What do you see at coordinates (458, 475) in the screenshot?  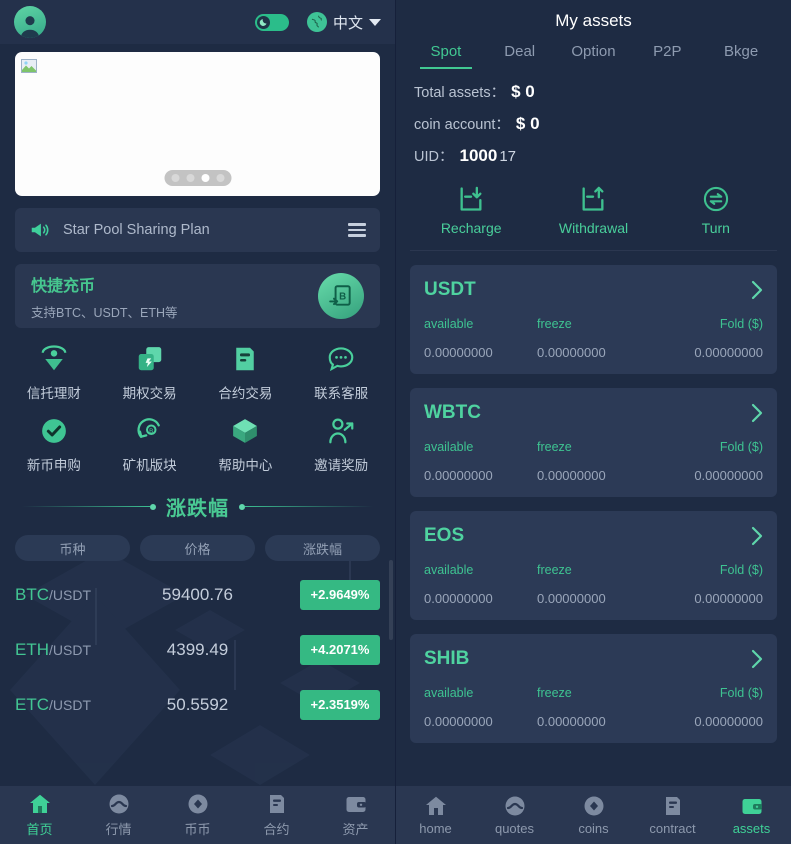 I see `value-available: 0.00000000` at bounding box center [458, 475].